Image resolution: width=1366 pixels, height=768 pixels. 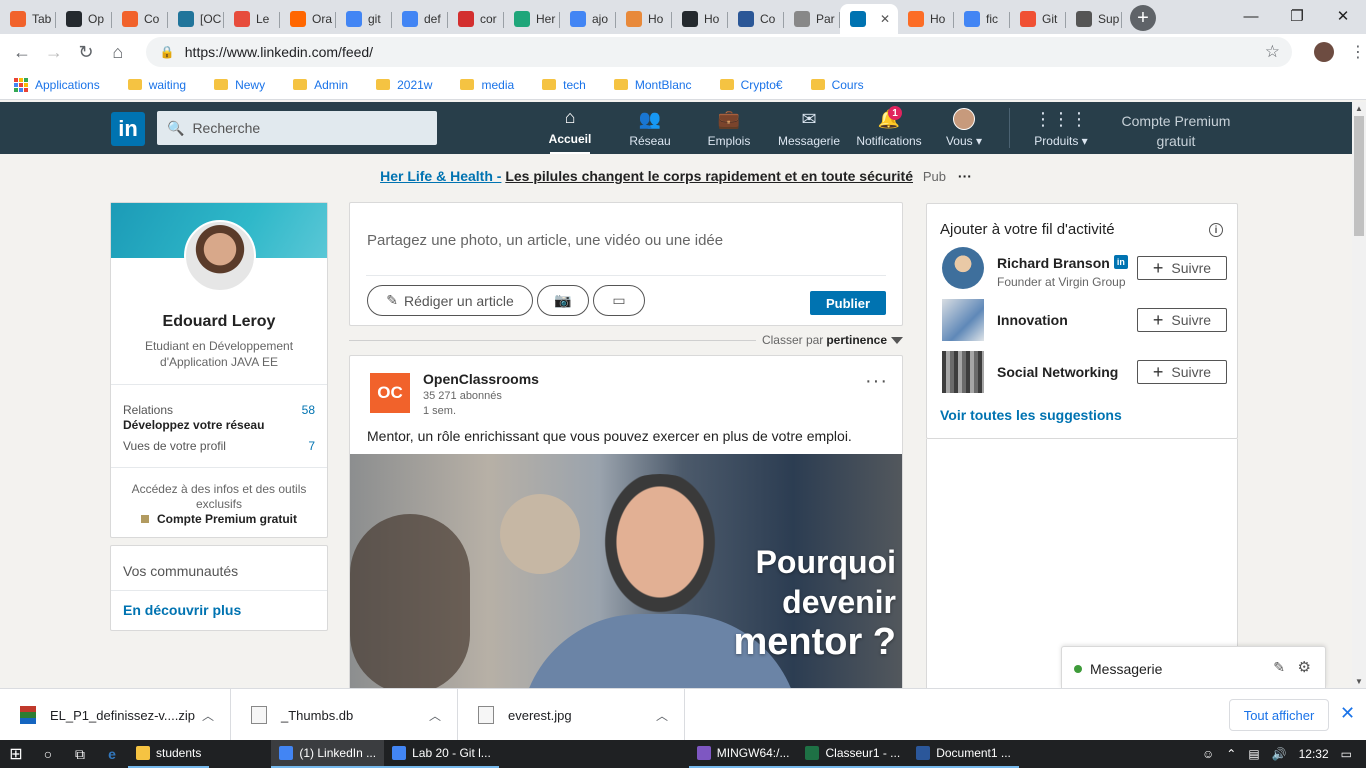 What do you see at coordinates (404, 85) in the screenshot?
I see `bookmark-folder: 2021w` at bounding box center [404, 85].